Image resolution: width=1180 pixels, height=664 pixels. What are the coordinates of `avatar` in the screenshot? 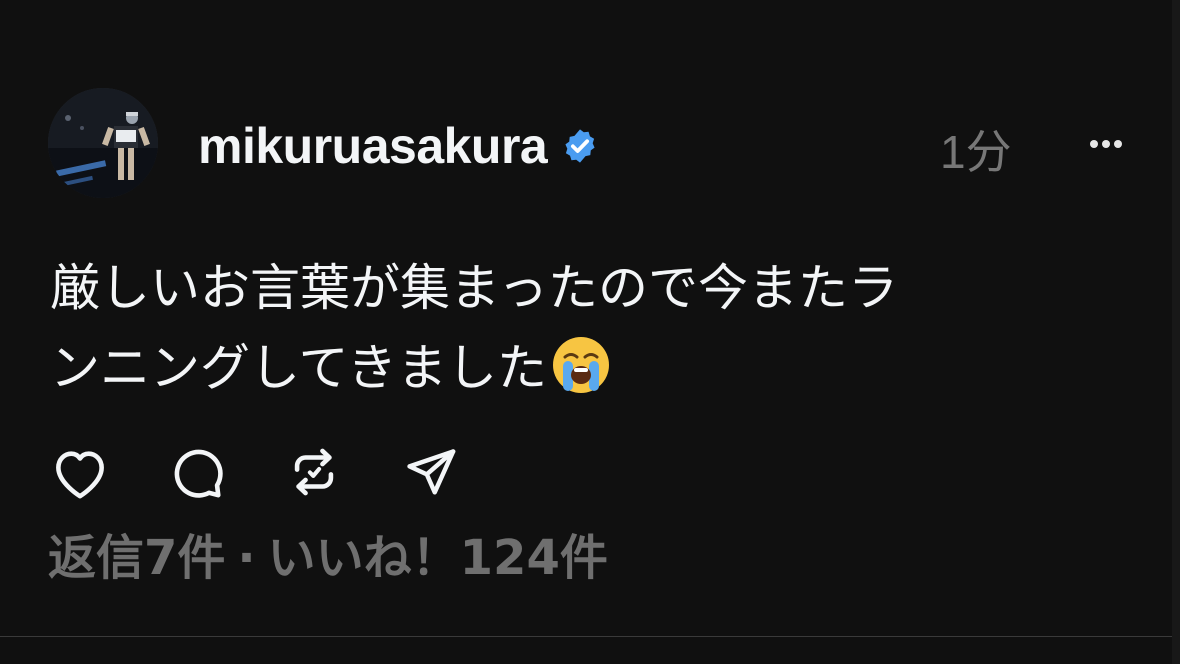 It's located at (103, 143).